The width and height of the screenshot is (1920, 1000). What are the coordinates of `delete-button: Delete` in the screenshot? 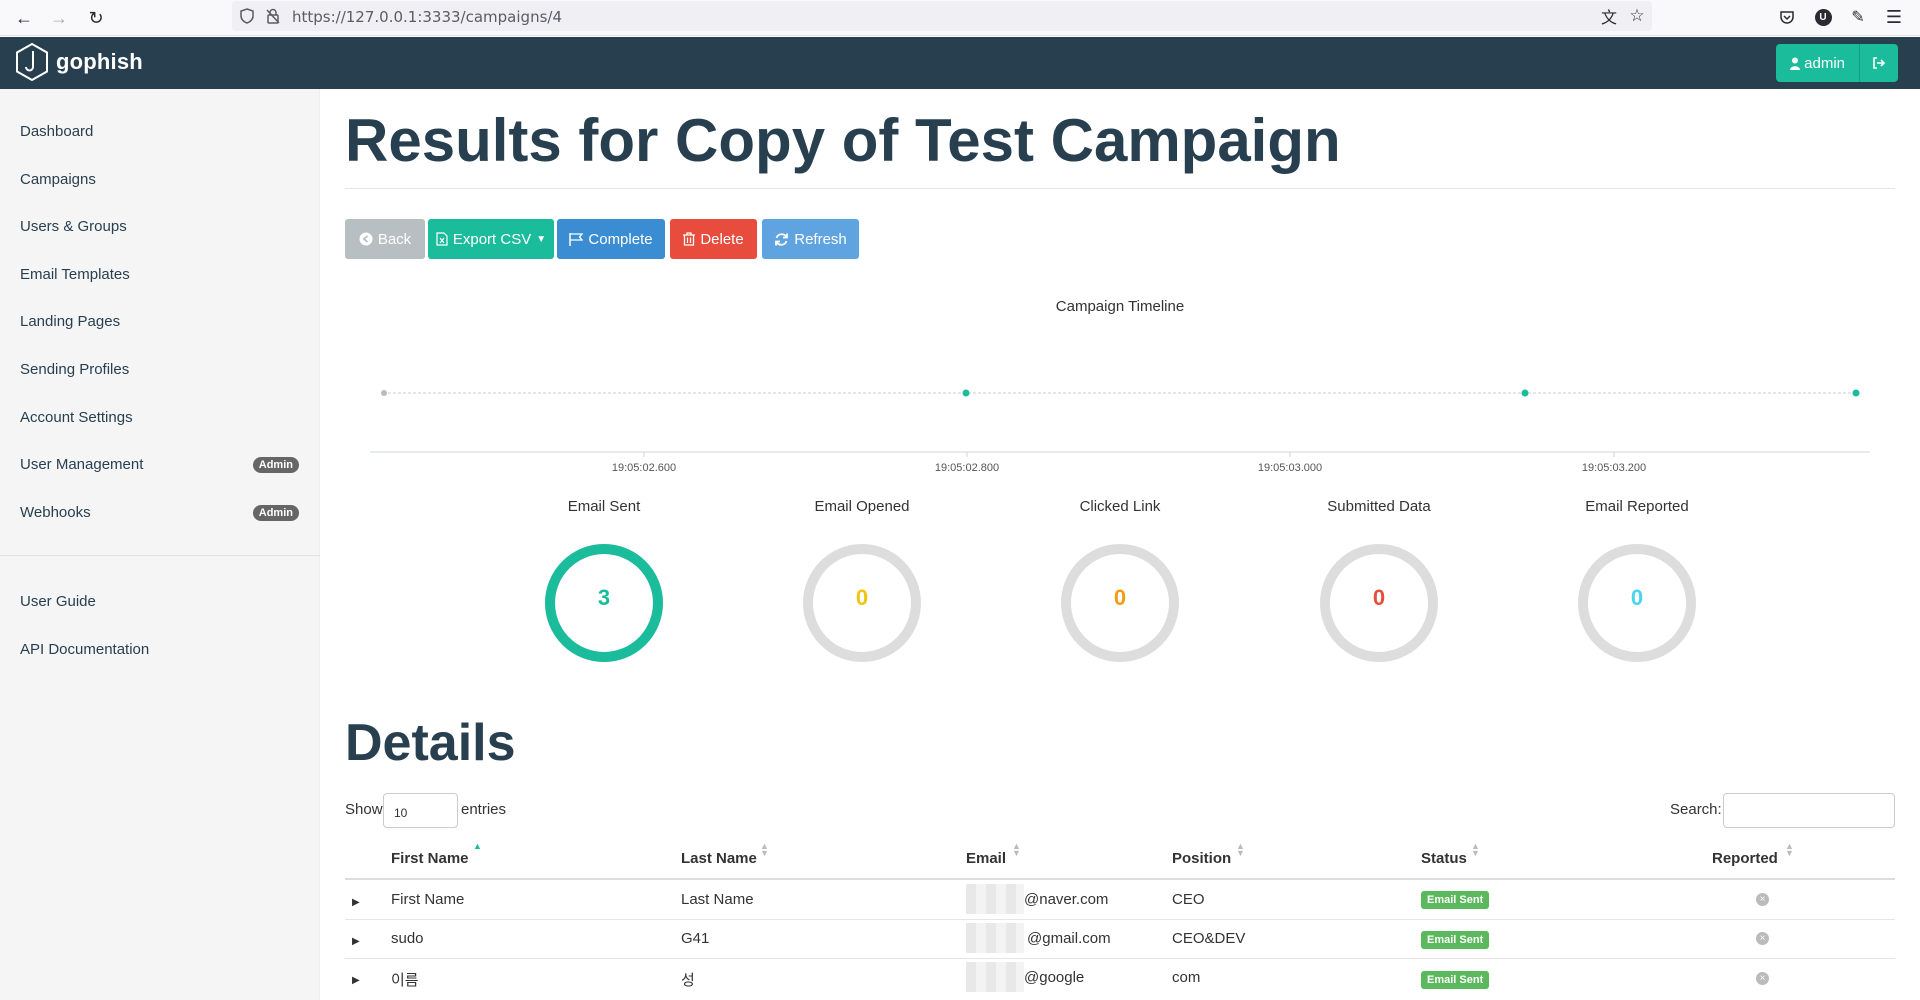 It's located at (713, 239).